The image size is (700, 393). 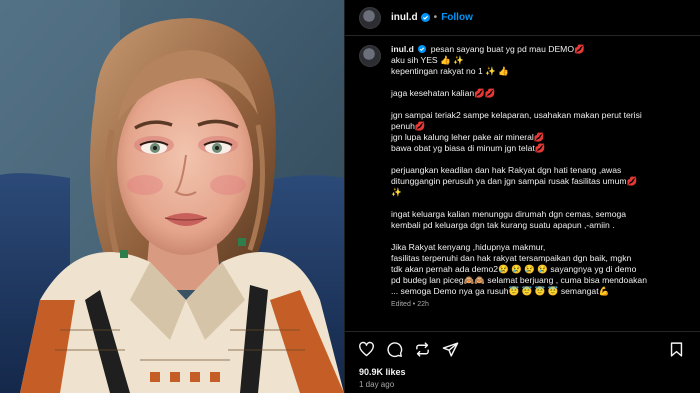 What do you see at coordinates (427, 60) in the screenshot?
I see `caption-line: aku sih YES 👍 ✨` at bounding box center [427, 60].